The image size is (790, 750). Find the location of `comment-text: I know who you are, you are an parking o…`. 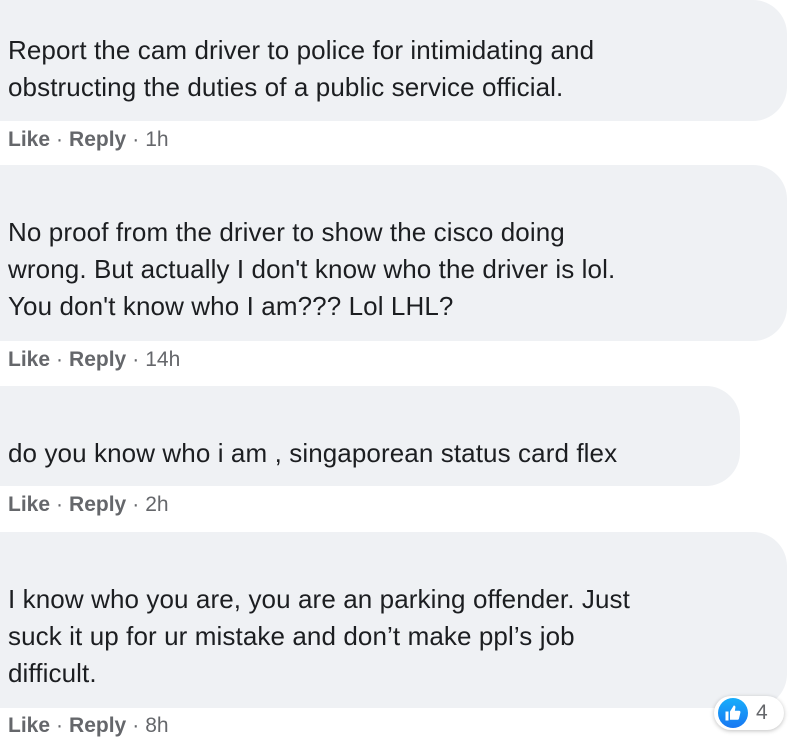

comment-text: I know who you are, you are an parking o… is located at coordinates (319, 636).